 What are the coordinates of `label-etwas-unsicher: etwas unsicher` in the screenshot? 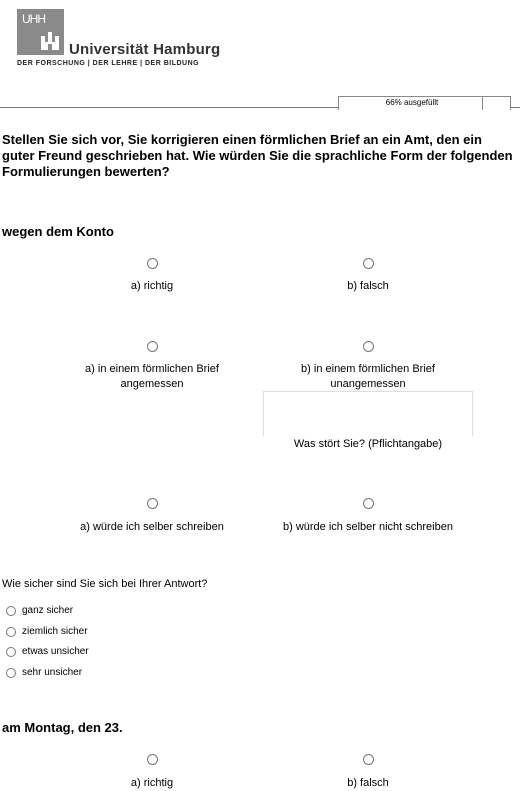 It's located at (55, 651).